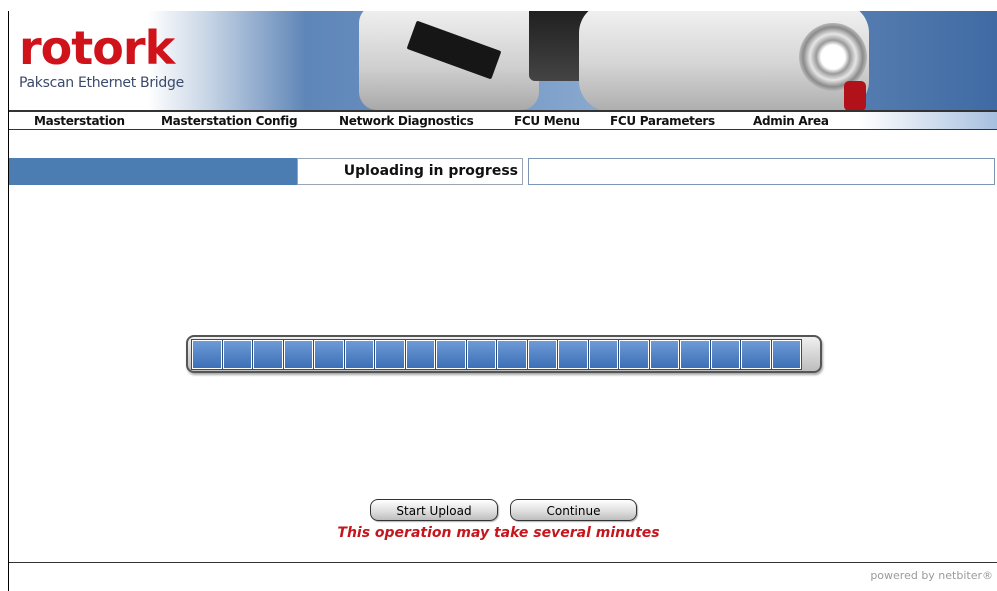 The width and height of the screenshot is (997, 591). Describe the element at coordinates (761, 171) in the screenshot. I see `title-bar-status` at that location.